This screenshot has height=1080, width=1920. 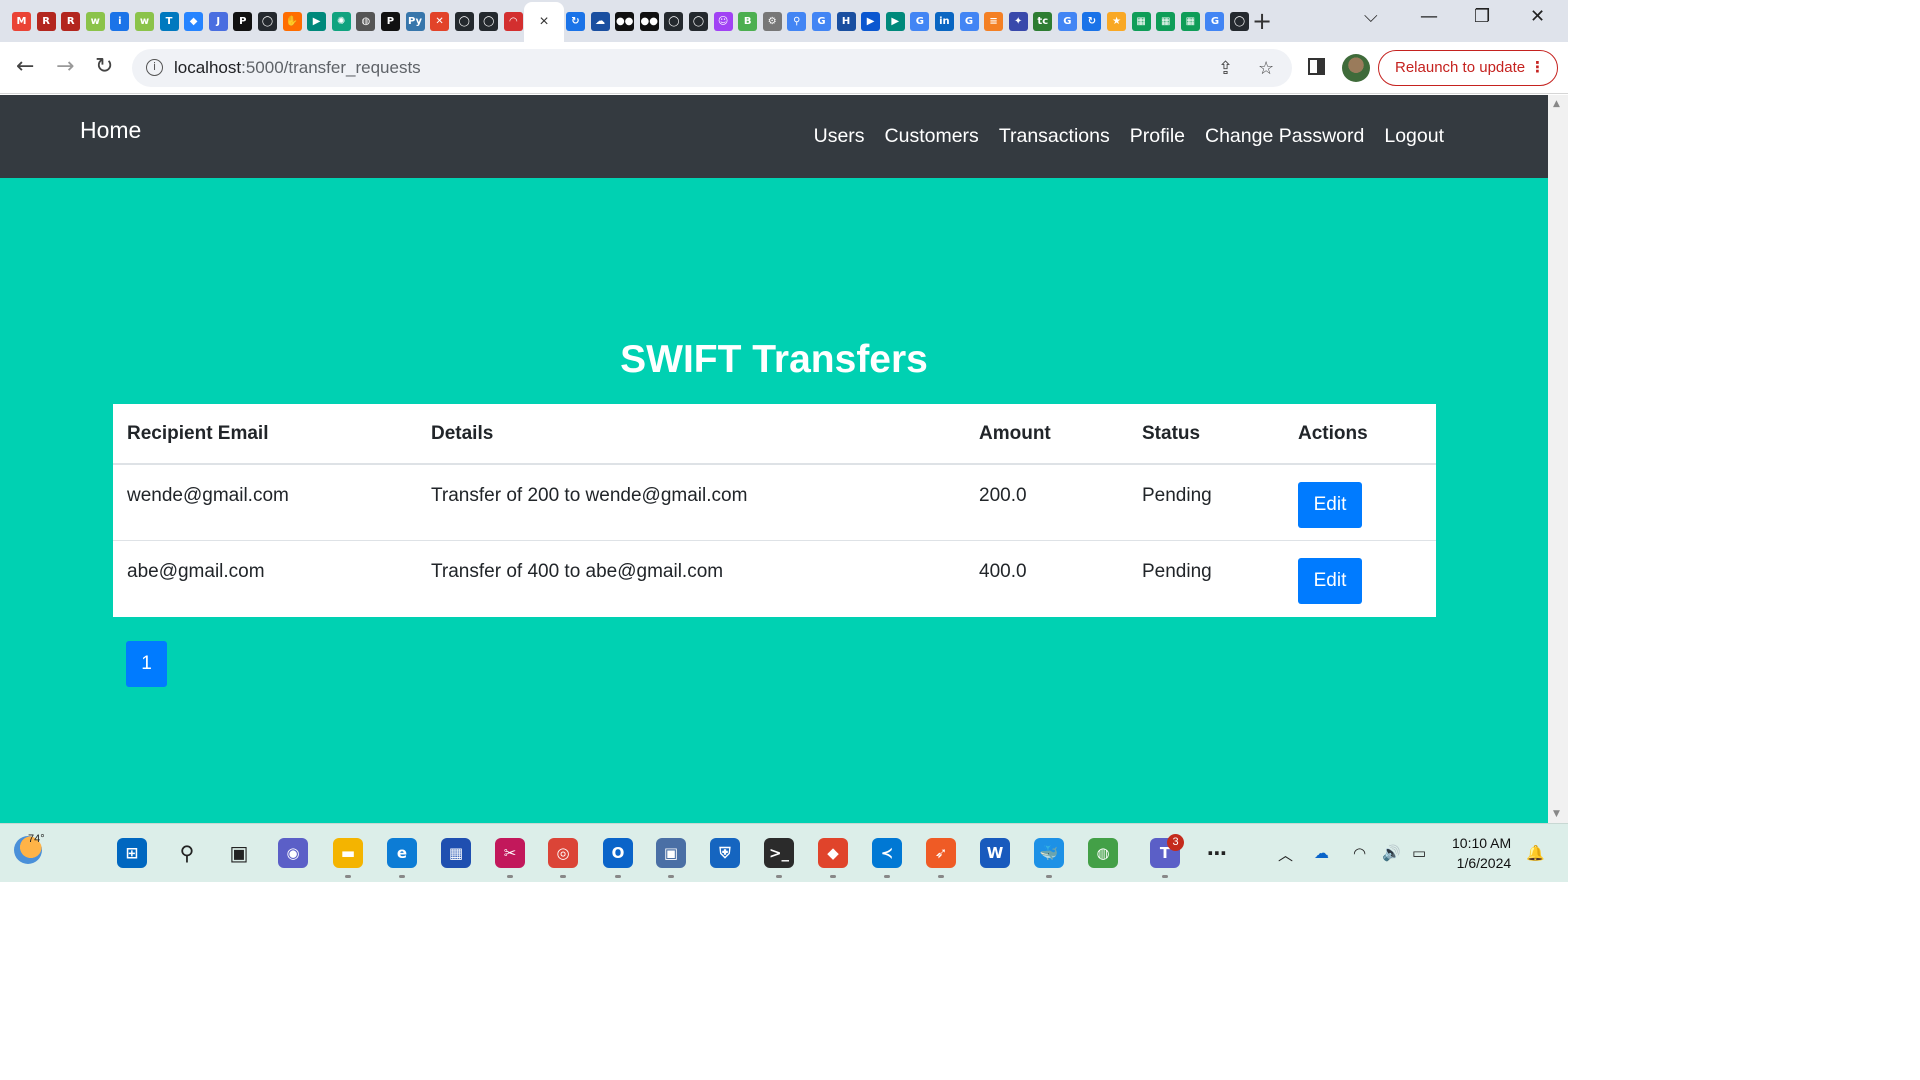 I want to click on more-icon: ⋯, so click(x=1217, y=853).